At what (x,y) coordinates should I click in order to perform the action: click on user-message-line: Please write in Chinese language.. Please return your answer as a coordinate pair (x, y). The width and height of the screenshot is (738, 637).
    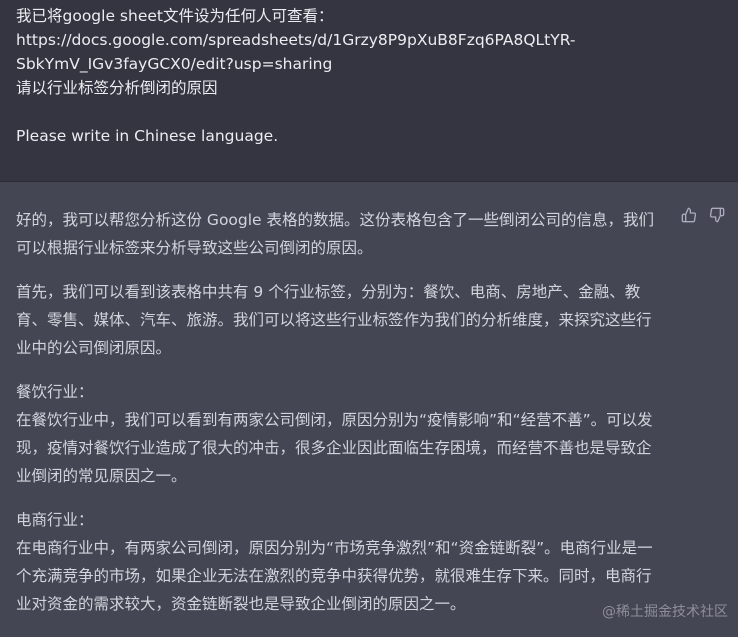
    Looking at the image, I should click on (147, 136).